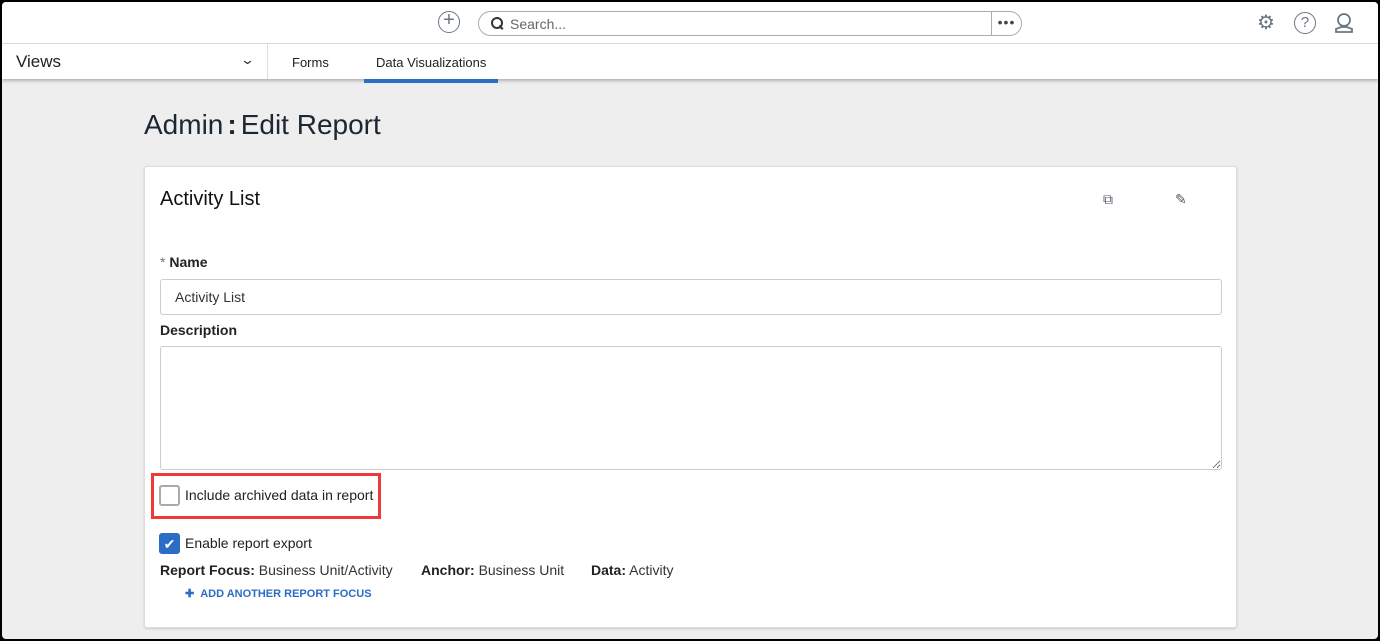 This screenshot has height=641, width=1380. I want to click on description-textarea, so click(691, 408).